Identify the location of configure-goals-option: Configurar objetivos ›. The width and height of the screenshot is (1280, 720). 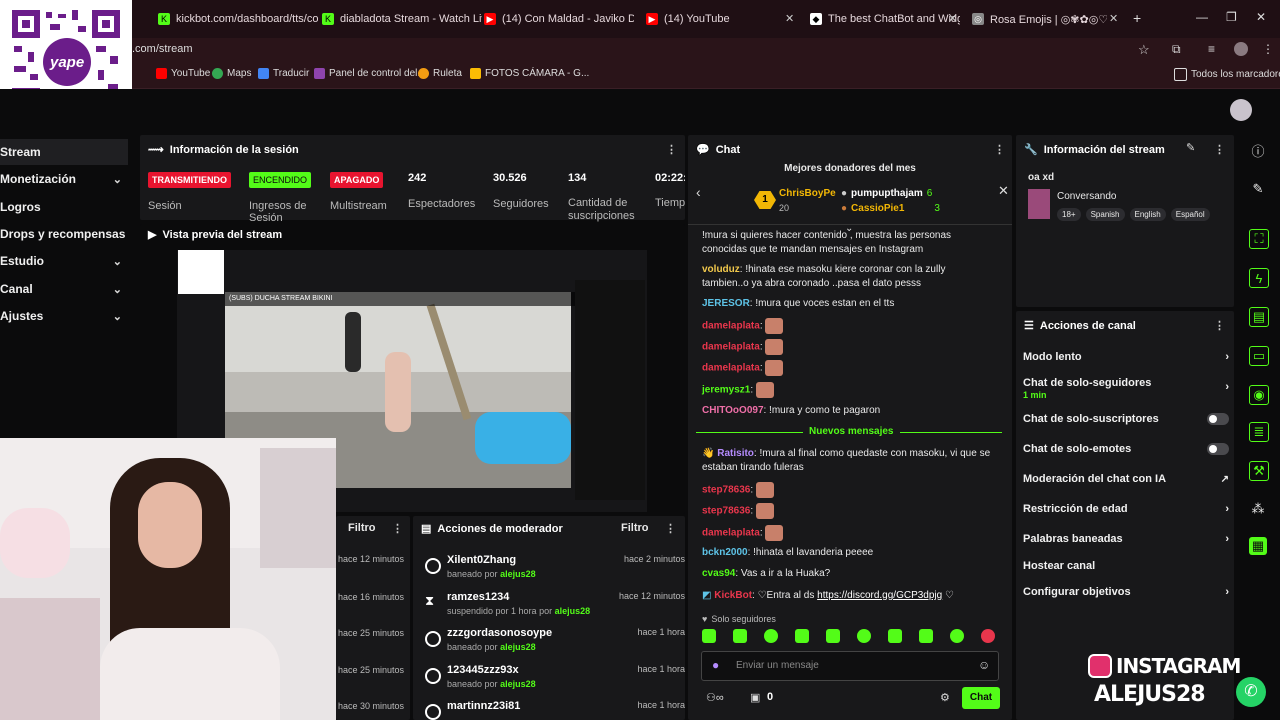
(1126, 592).